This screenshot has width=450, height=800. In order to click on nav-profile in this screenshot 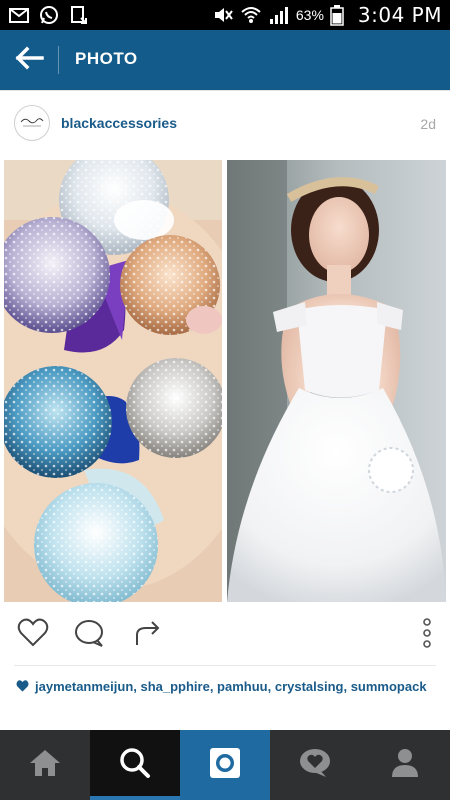, I will do `click(405, 765)`.